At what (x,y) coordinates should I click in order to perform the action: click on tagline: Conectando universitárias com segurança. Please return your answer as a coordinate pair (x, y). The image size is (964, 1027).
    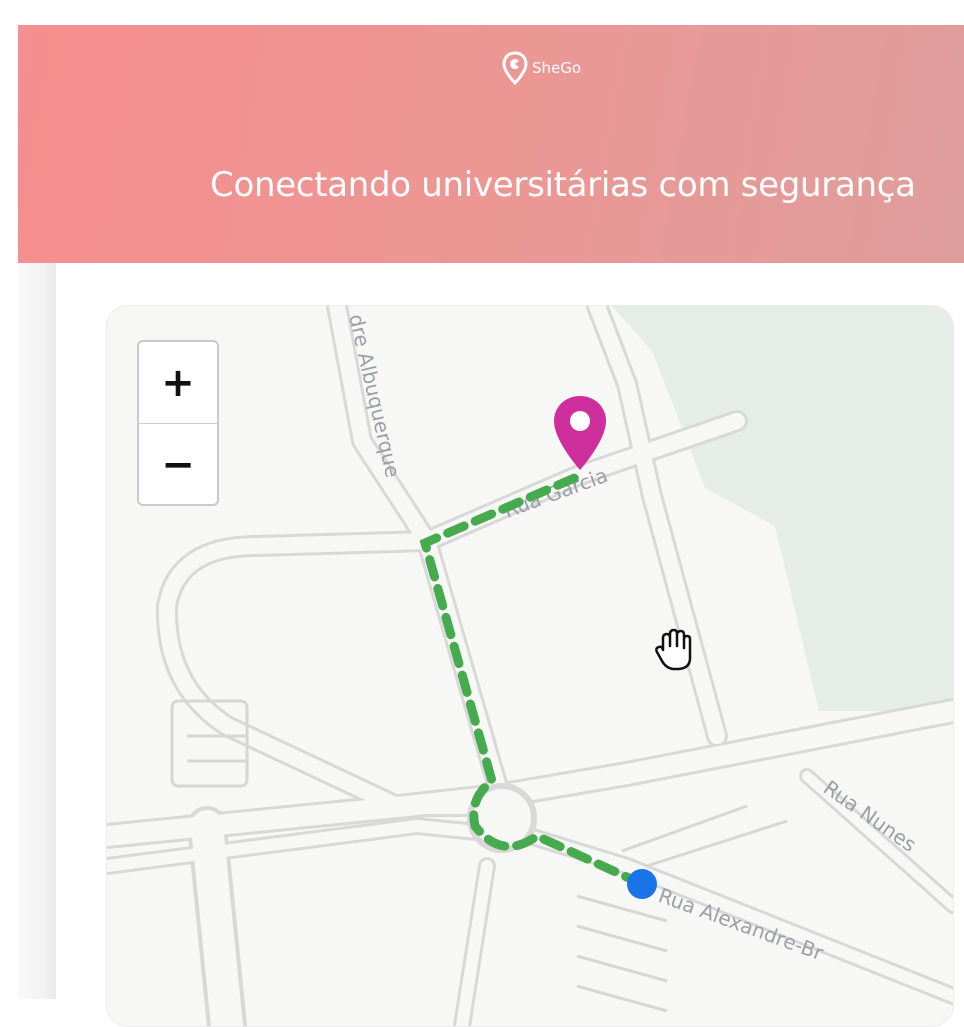
    Looking at the image, I should click on (563, 185).